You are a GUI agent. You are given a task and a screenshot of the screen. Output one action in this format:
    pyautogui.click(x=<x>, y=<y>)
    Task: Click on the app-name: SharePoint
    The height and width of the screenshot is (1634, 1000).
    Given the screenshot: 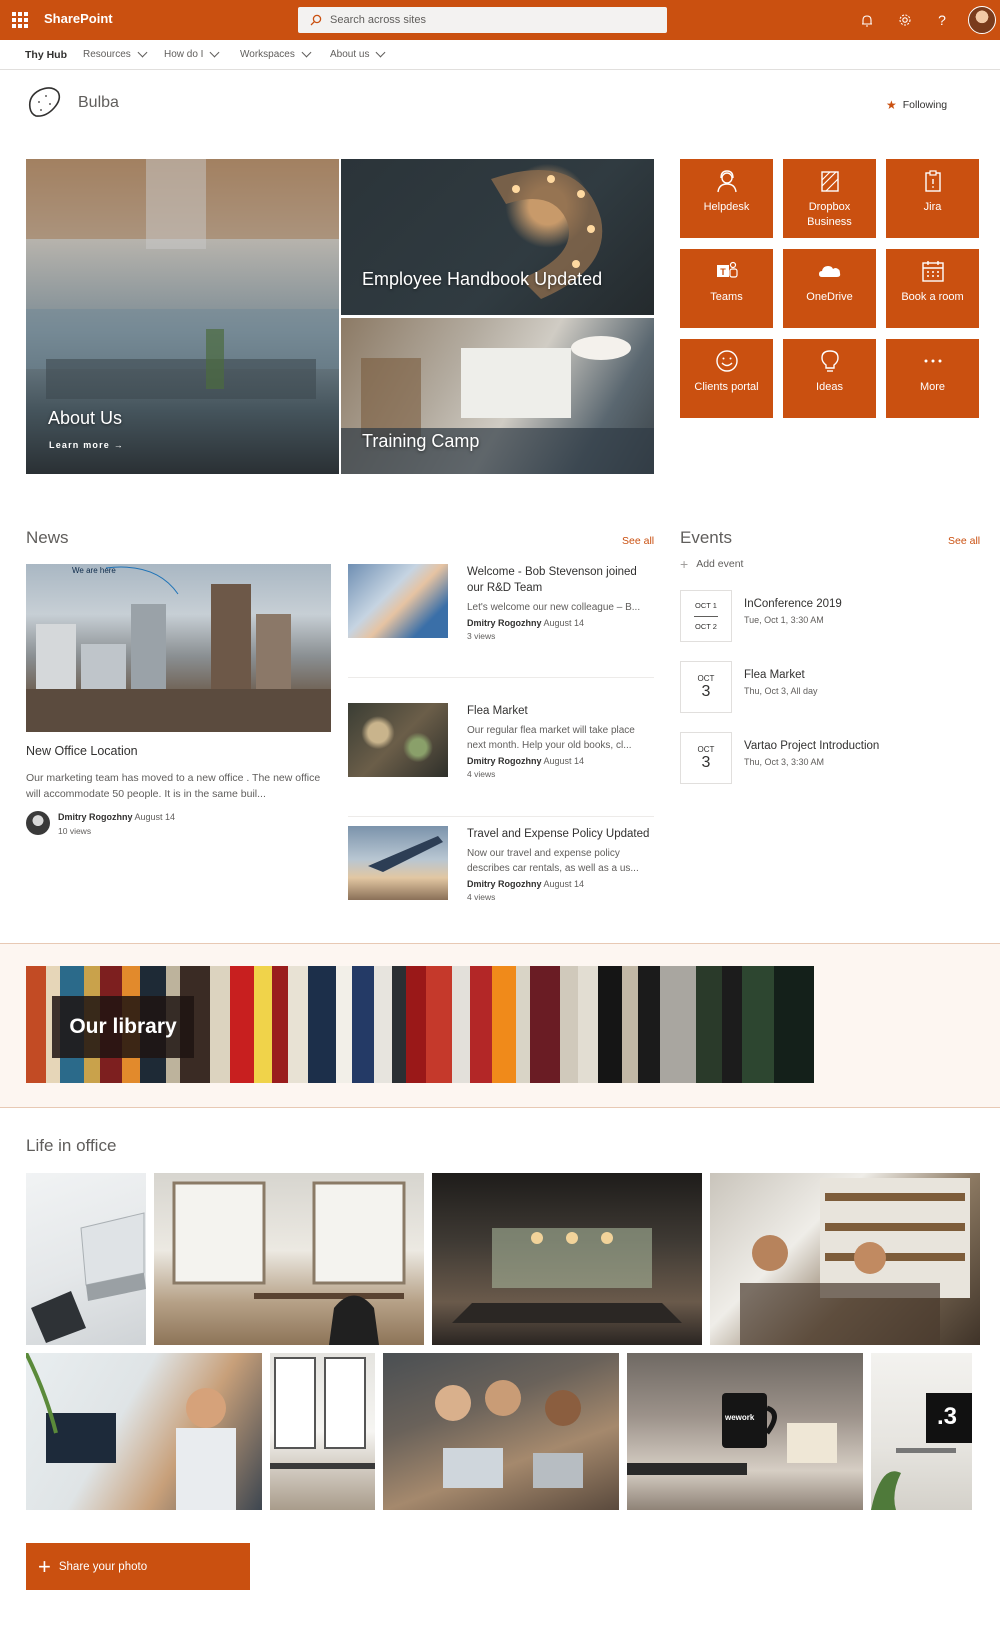 What is the action you would take?
    pyautogui.click(x=78, y=18)
    